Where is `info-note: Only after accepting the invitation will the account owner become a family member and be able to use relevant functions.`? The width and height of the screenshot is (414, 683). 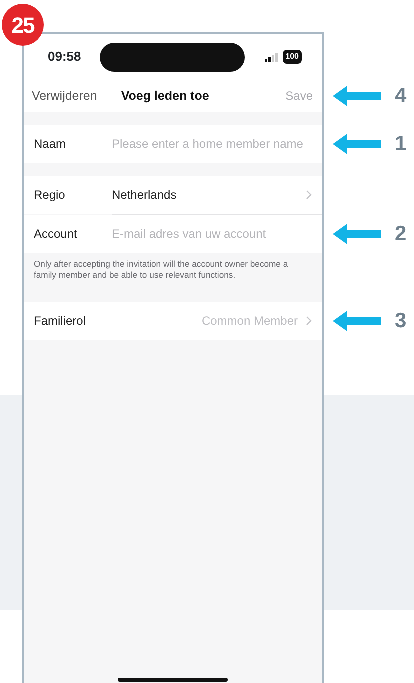 info-note: Only after accepting the invitation will the account owner become a family member and be able to use relevant functions. is located at coordinates (161, 270).